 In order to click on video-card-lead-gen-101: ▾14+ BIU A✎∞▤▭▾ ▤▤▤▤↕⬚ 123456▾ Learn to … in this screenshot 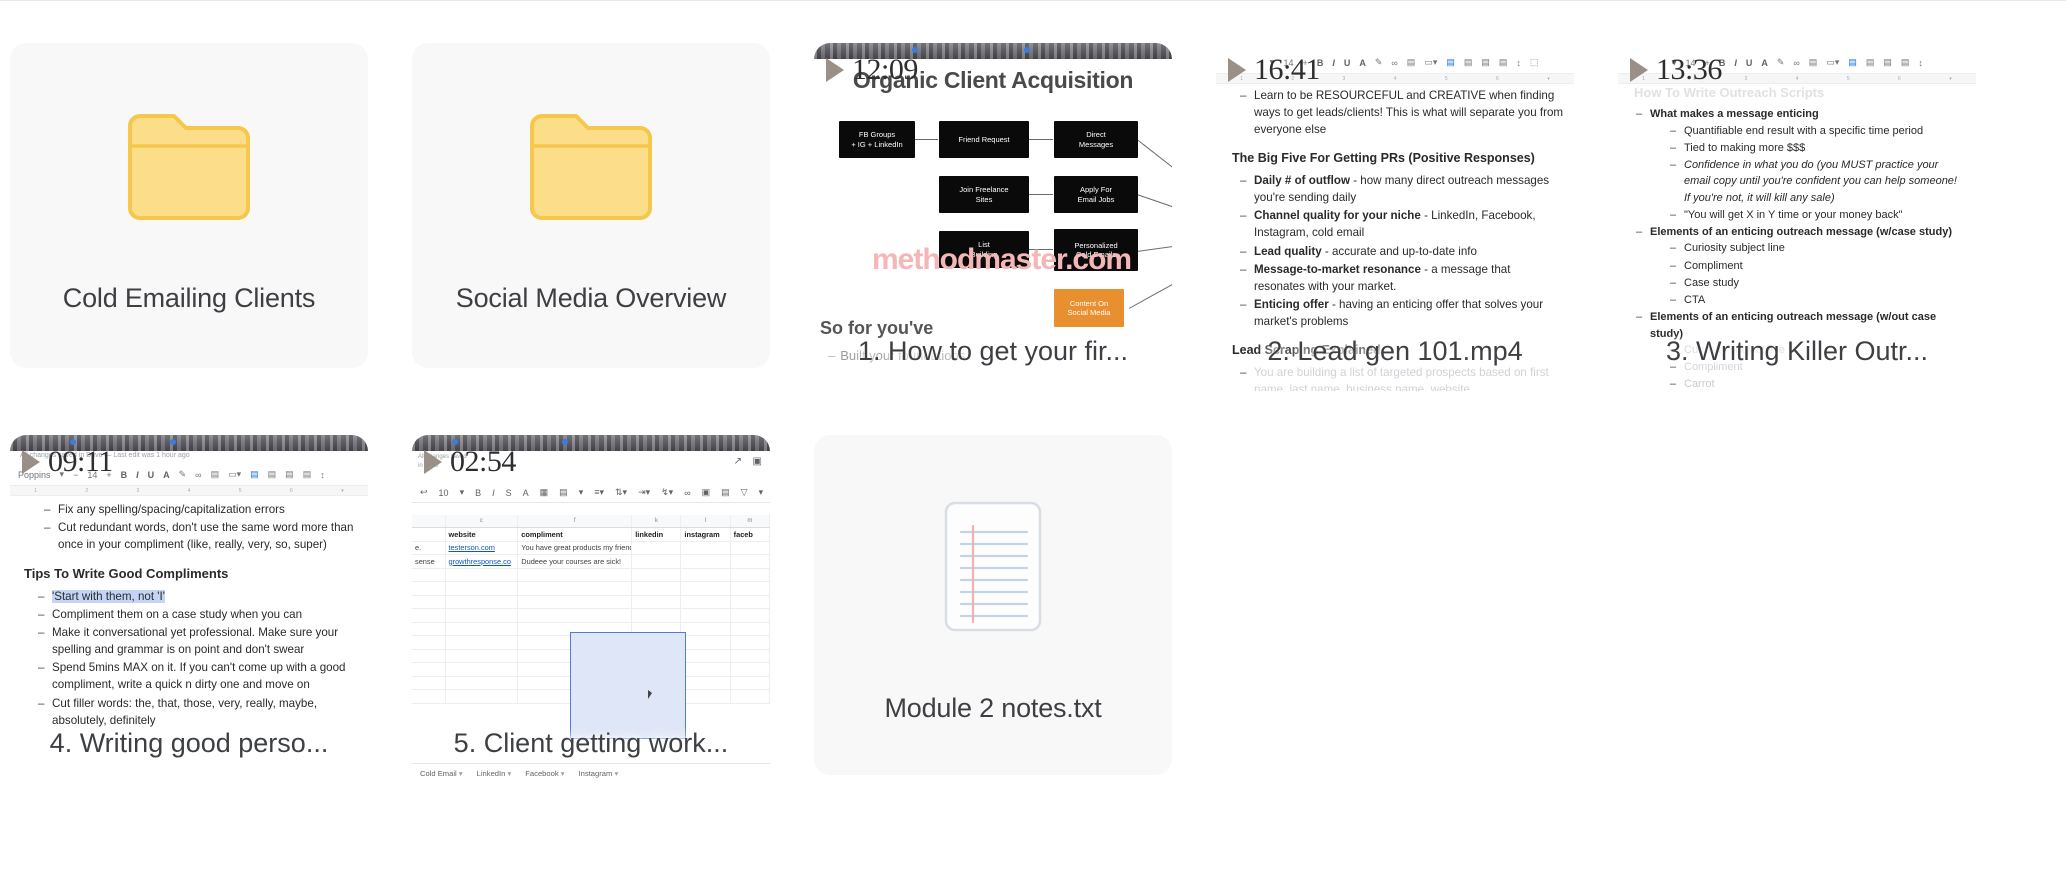, I will do `click(1395, 217)`.